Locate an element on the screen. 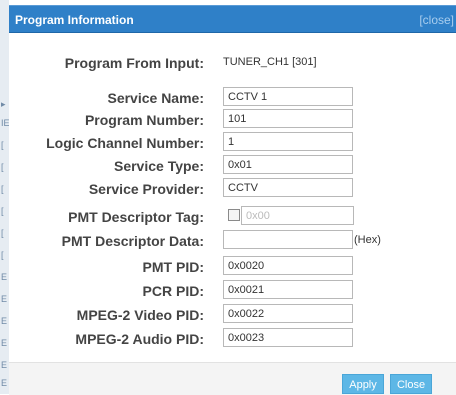 The image size is (456, 395). audio-pid-input: 0x0023 is located at coordinates (288, 337).